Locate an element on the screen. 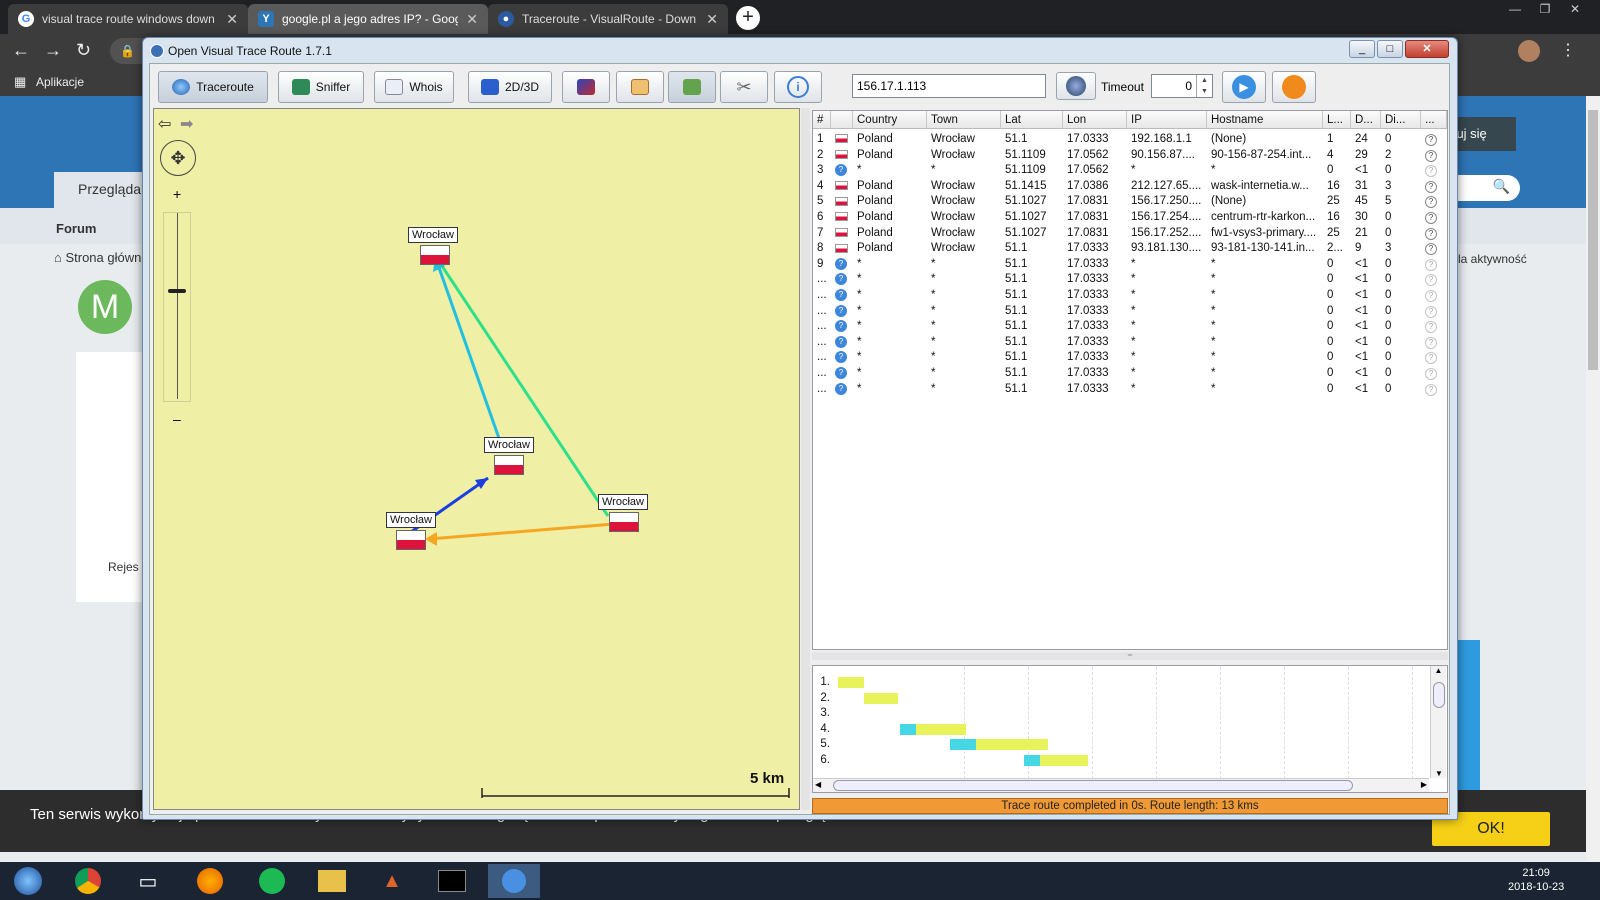 This screenshot has height=900, width=1600. scrollbar-thumb is located at coordinates (1593, 240).